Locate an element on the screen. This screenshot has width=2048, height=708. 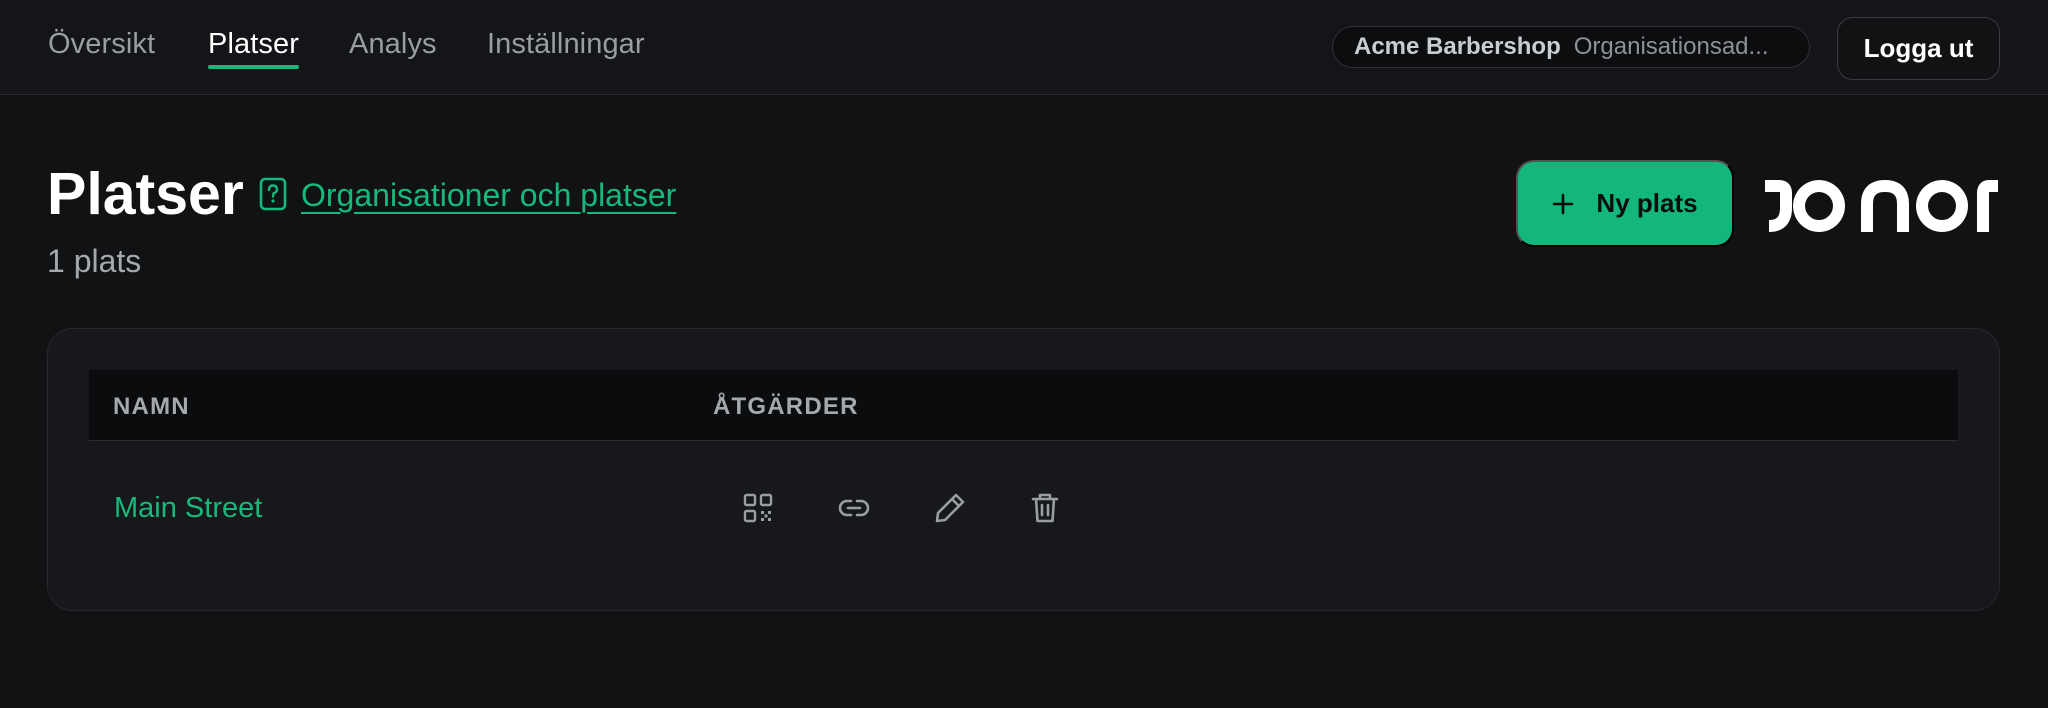
tab-analys: Analys is located at coordinates (393, 44).